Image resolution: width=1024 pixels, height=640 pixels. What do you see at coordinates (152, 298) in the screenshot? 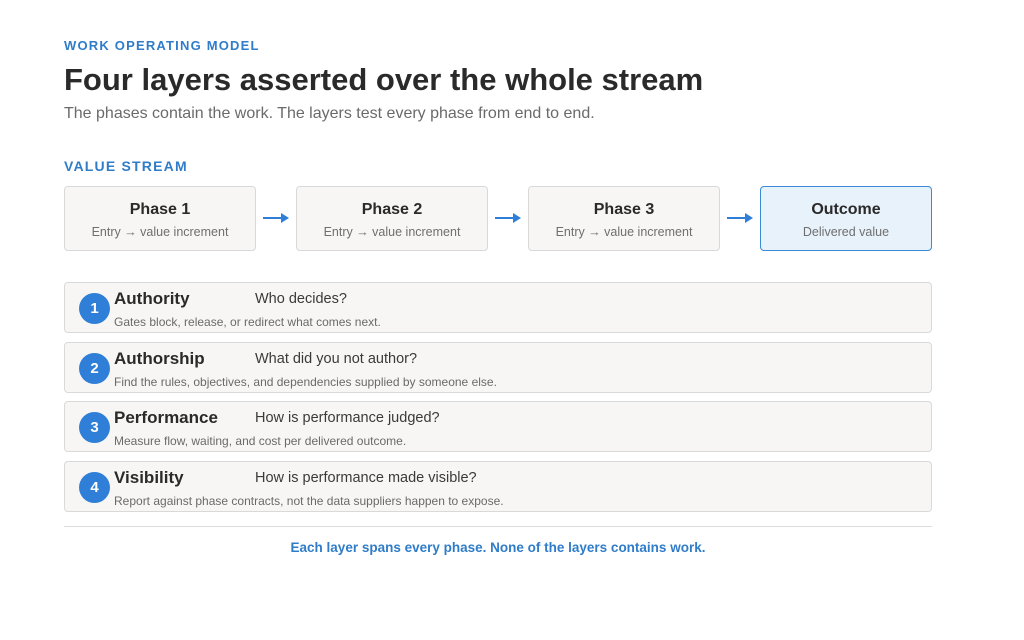
I see `layer-name: Authority` at bounding box center [152, 298].